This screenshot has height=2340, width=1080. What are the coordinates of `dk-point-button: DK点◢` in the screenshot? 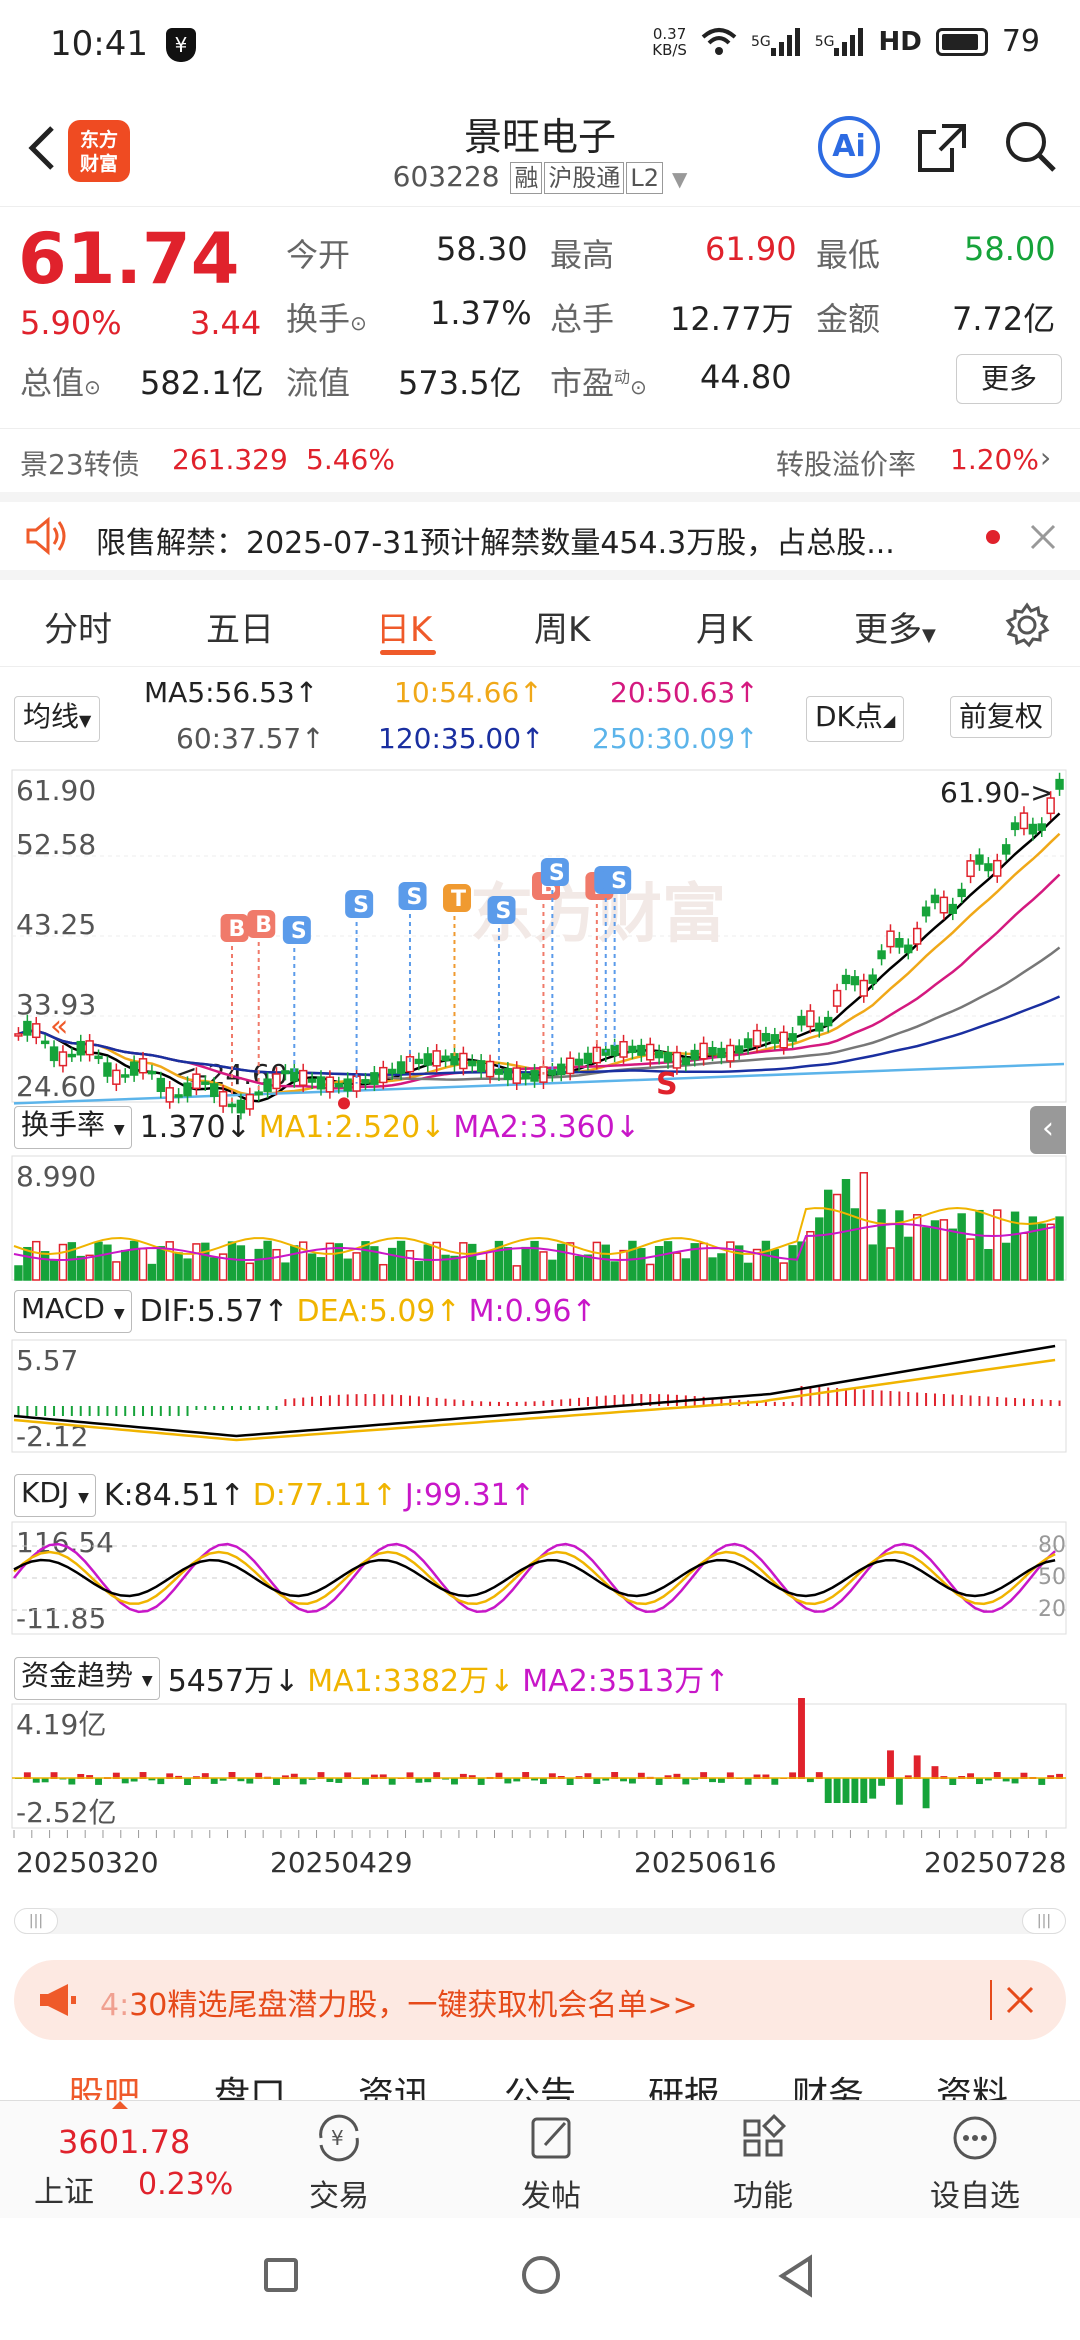 It's located at (855, 719).